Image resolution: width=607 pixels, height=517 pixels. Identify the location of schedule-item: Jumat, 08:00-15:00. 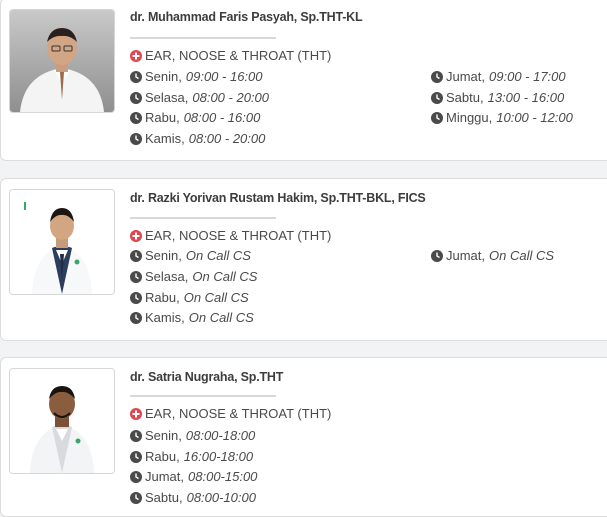
(193, 476).